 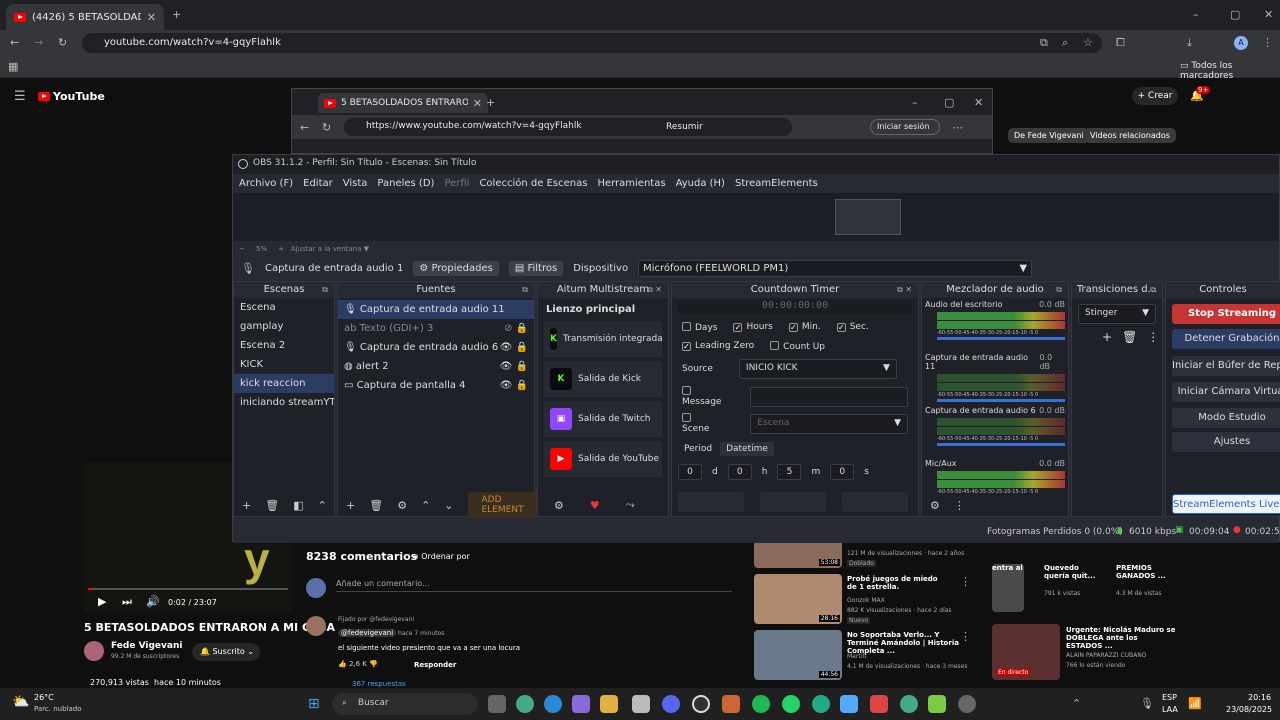 I want to click on forward-icon: →, so click(x=38, y=42).